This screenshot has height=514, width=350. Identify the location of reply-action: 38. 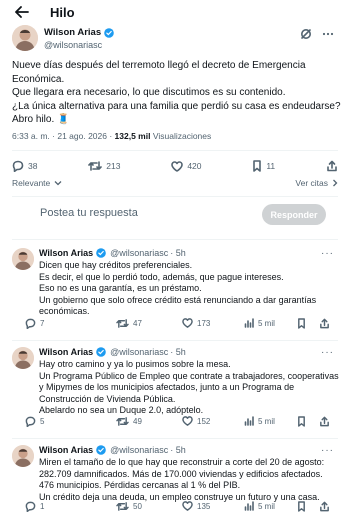
(24, 166).